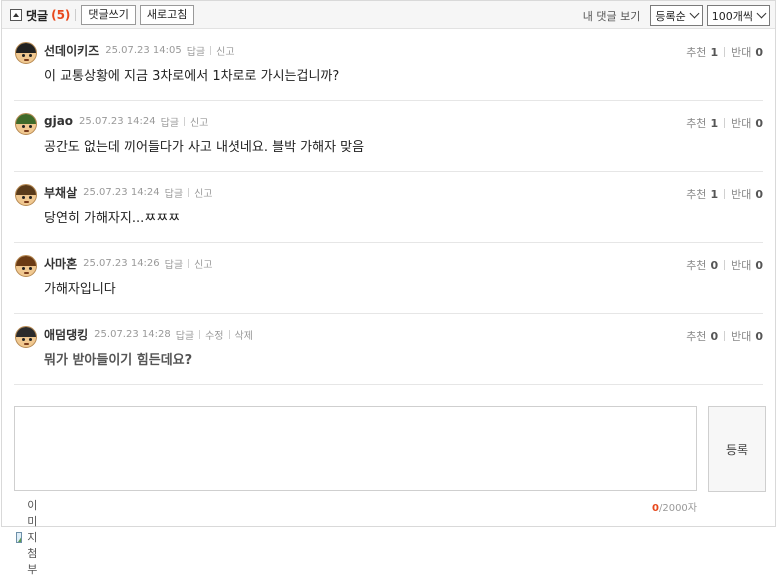 The height and width of the screenshot is (577, 778). I want to click on comment-nickname: 선데이키즈, so click(71, 50).